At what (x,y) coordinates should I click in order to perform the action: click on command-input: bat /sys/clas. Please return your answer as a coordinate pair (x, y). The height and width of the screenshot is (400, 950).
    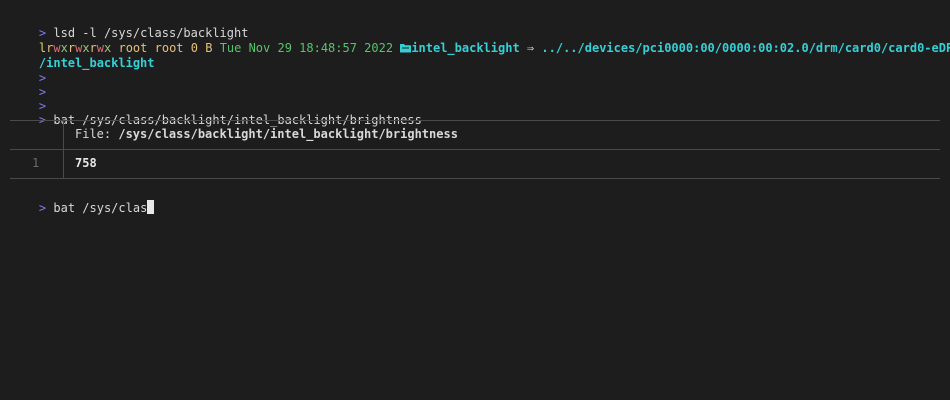
    Looking at the image, I should click on (100, 208).